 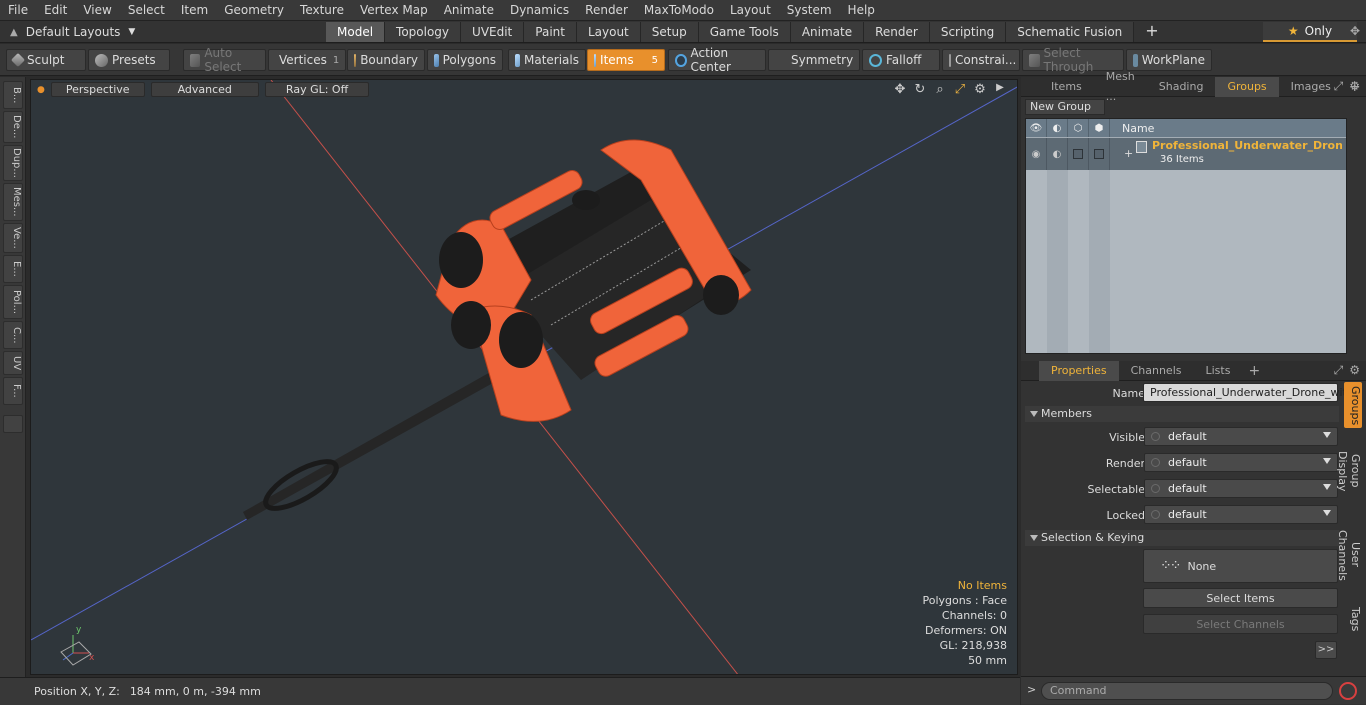 What do you see at coordinates (1057, 128) in the screenshot?
I see `render-icon: ◐` at bounding box center [1057, 128].